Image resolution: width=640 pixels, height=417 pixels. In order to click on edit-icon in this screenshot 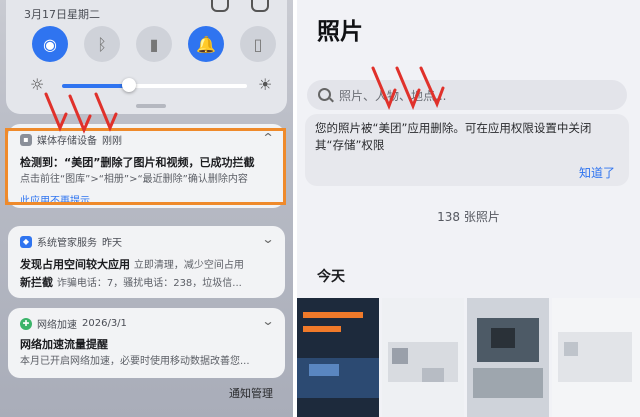, I will do `click(220, 6)`.